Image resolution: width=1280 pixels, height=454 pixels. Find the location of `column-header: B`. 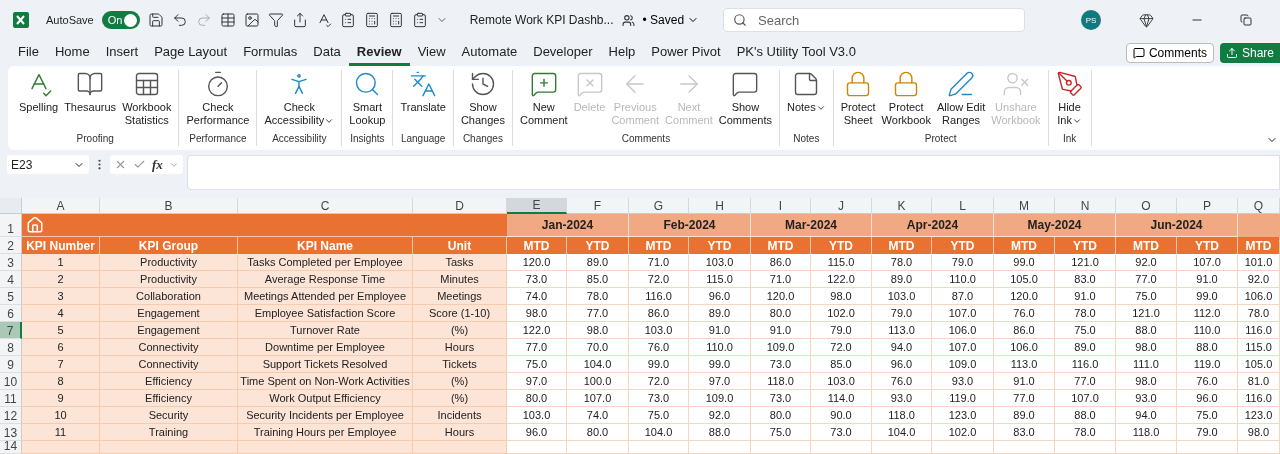

column-header: B is located at coordinates (169, 206).